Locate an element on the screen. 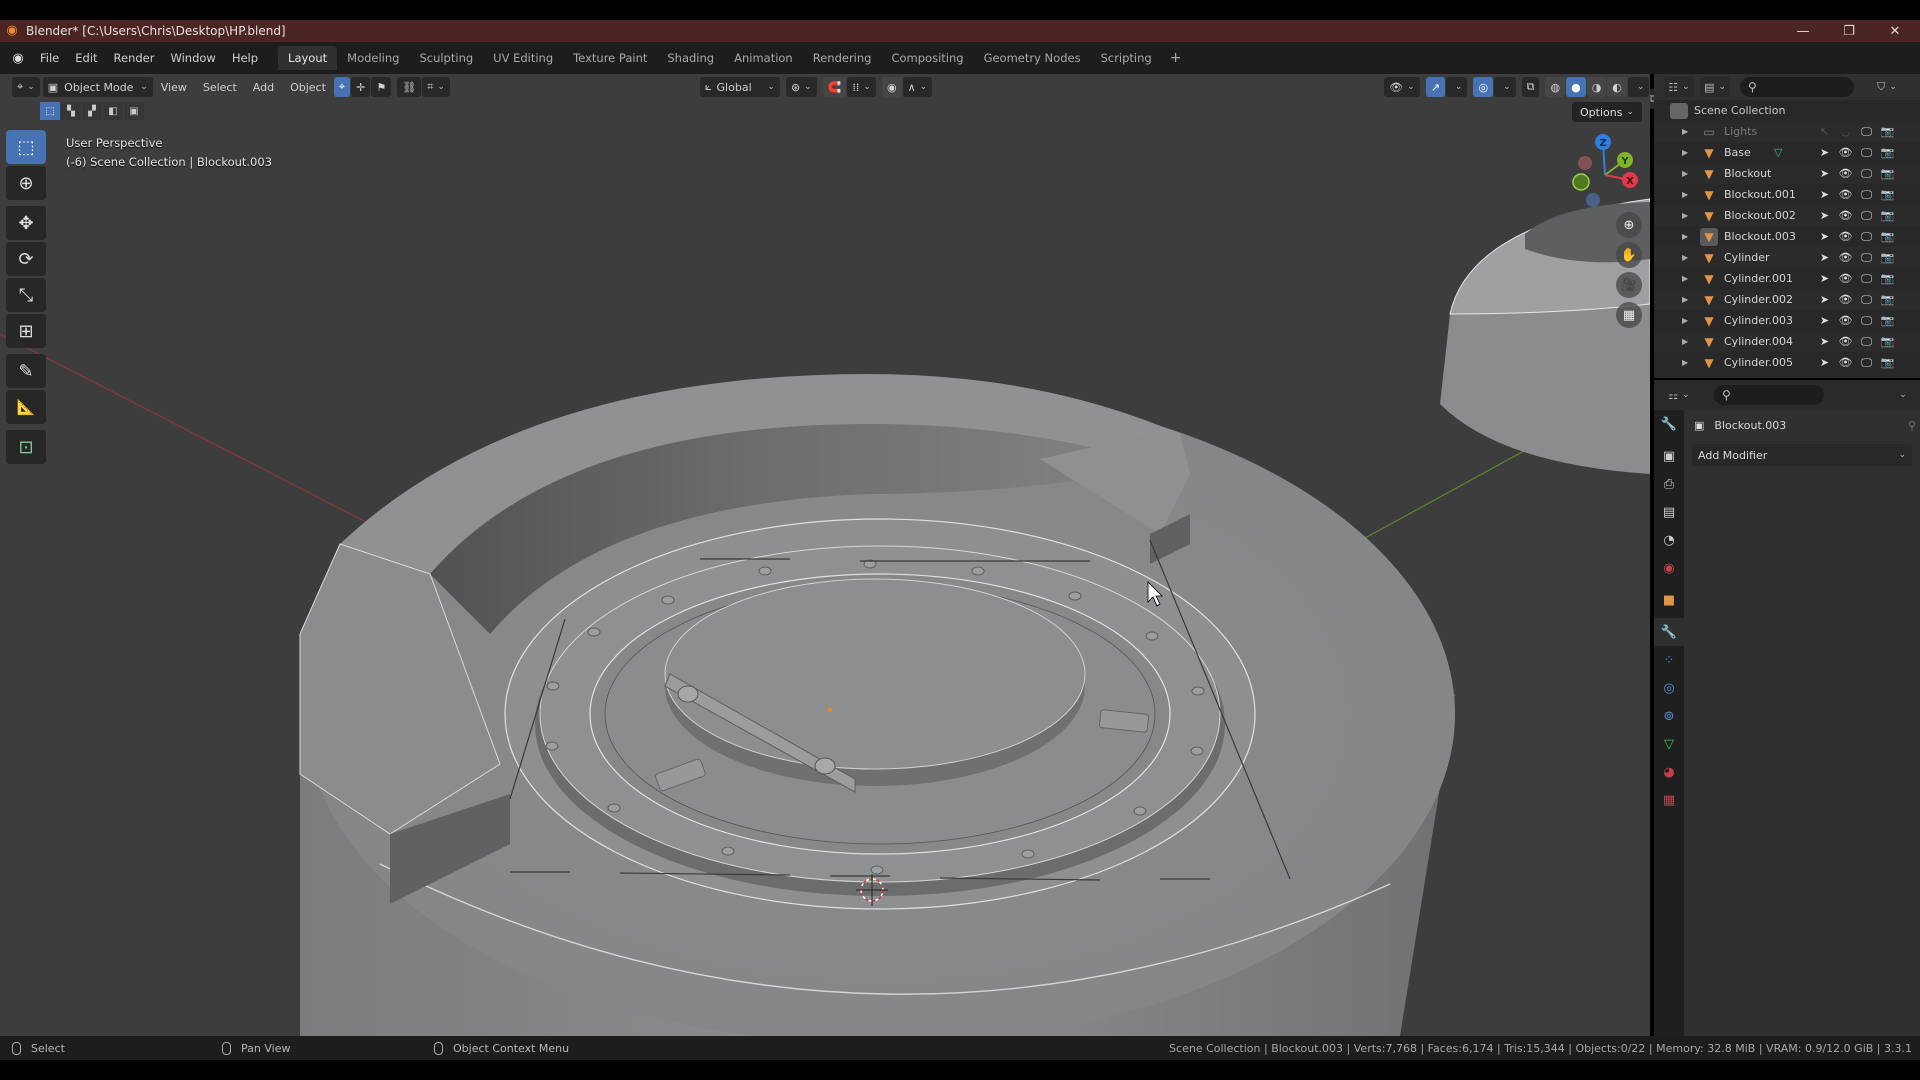 The width and height of the screenshot is (1920, 1080). outliner-item: ▶ ▼ Base ▽ ➤ 👁 🖵 📷 is located at coordinates (1787, 152).